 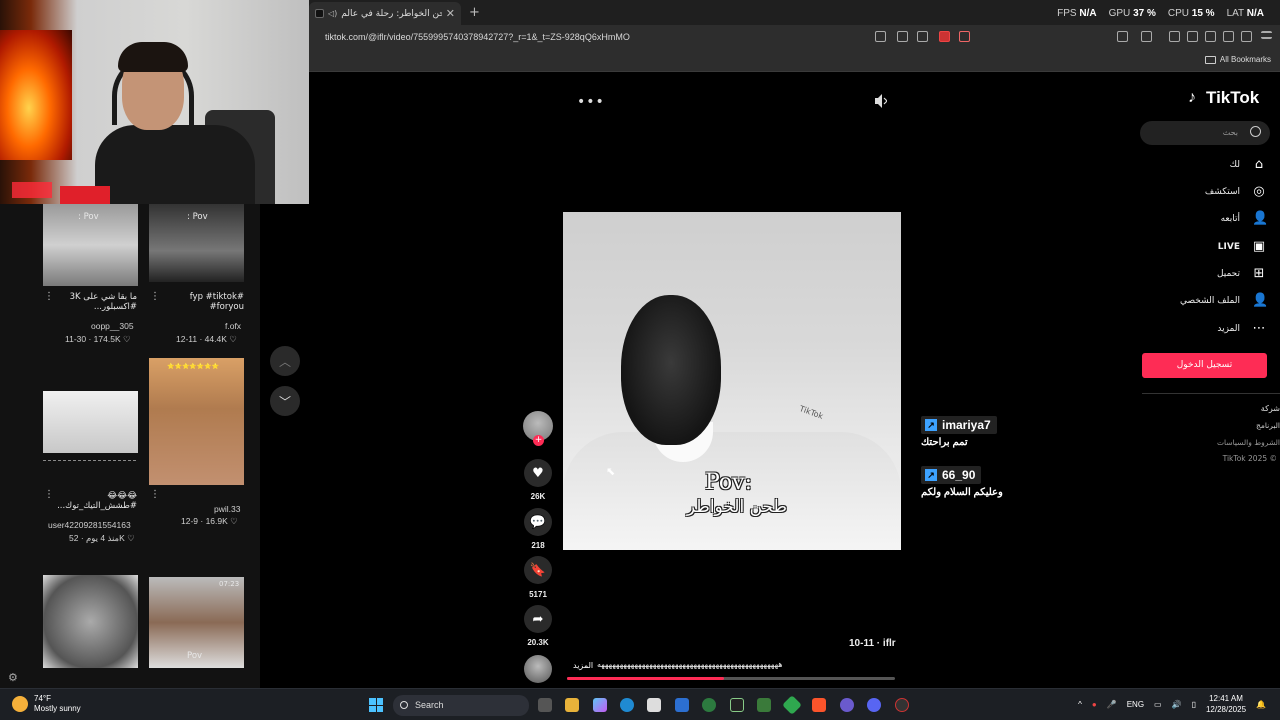 What do you see at coordinates (600, 705) in the screenshot?
I see `copilot-icon` at bounding box center [600, 705].